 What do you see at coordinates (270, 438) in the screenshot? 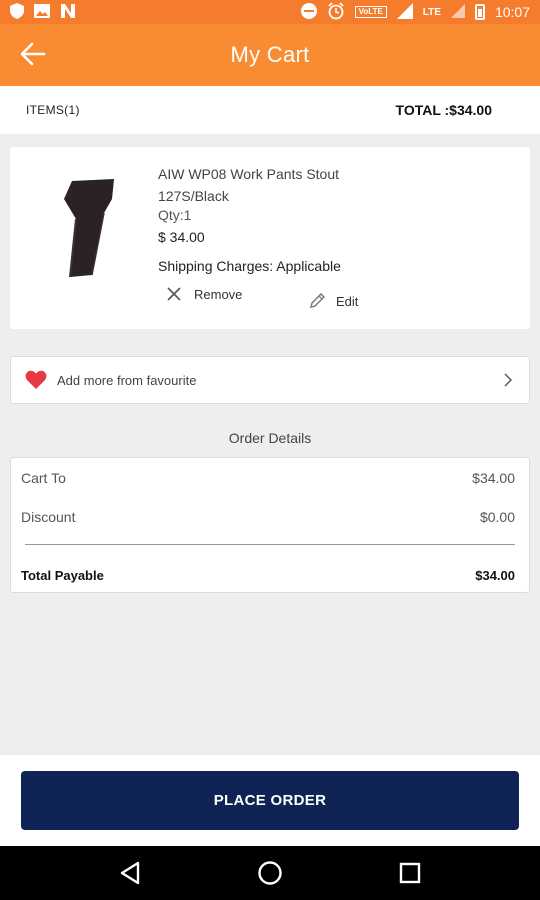
I see `order-details-title: Order Details` at bounding box center [270, 438].